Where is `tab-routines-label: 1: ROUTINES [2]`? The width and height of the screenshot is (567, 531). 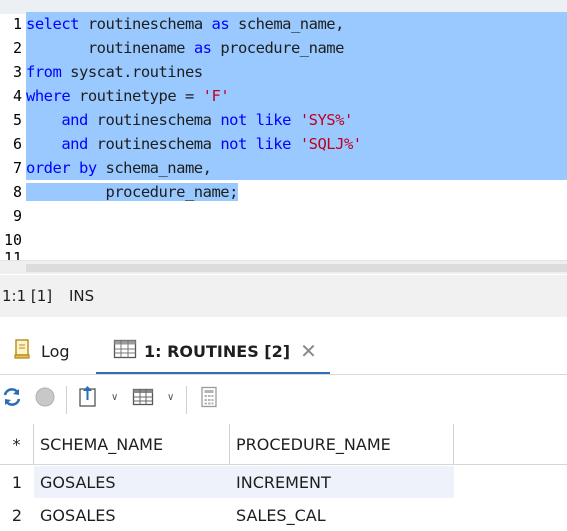 tab-routines-label: 1: ROUTINES [2] is located at coordinates (217, 351).